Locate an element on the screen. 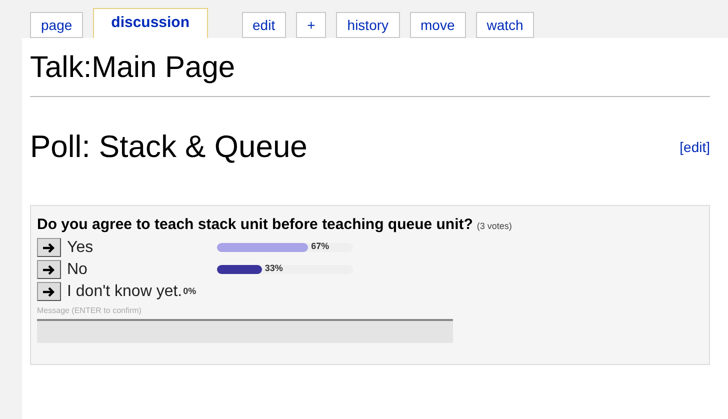 The height and width of the screenshot is (419, 728). message-label: Message (ENTER to confirm) is located at coordinates (89, 310).